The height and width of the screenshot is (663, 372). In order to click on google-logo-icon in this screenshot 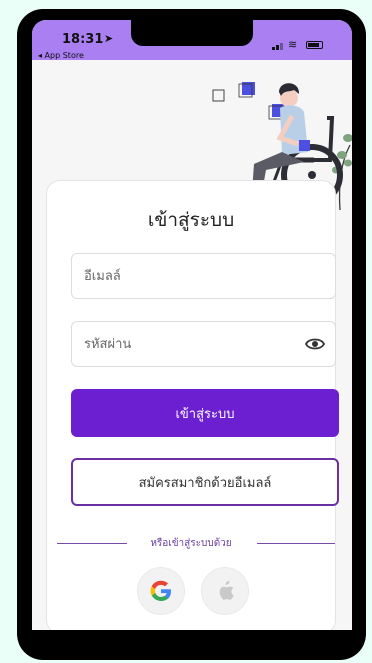, I will do `click(160, 590)`.